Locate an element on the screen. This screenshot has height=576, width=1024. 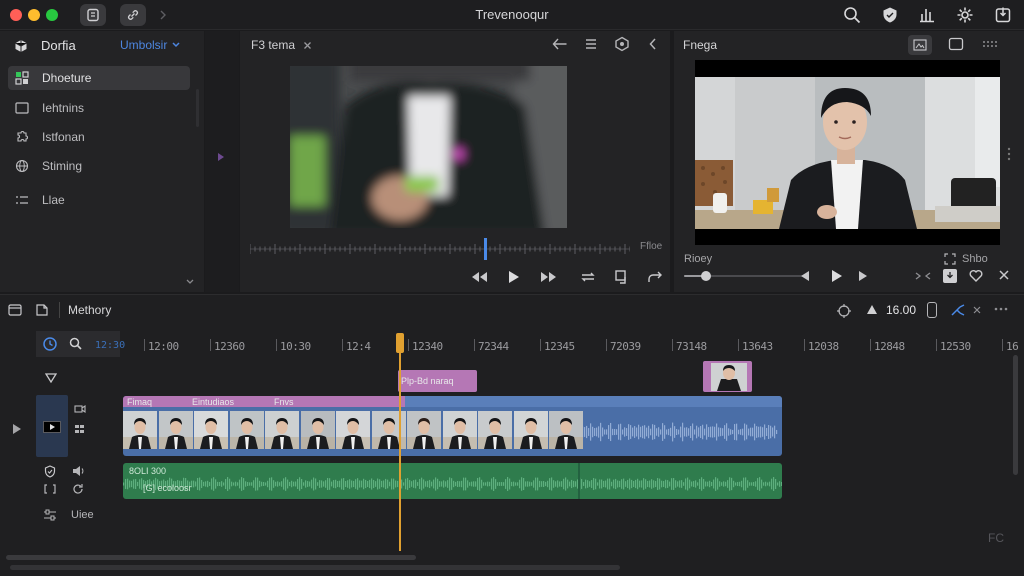
image-mode-button is located at coordinates (920, 45).